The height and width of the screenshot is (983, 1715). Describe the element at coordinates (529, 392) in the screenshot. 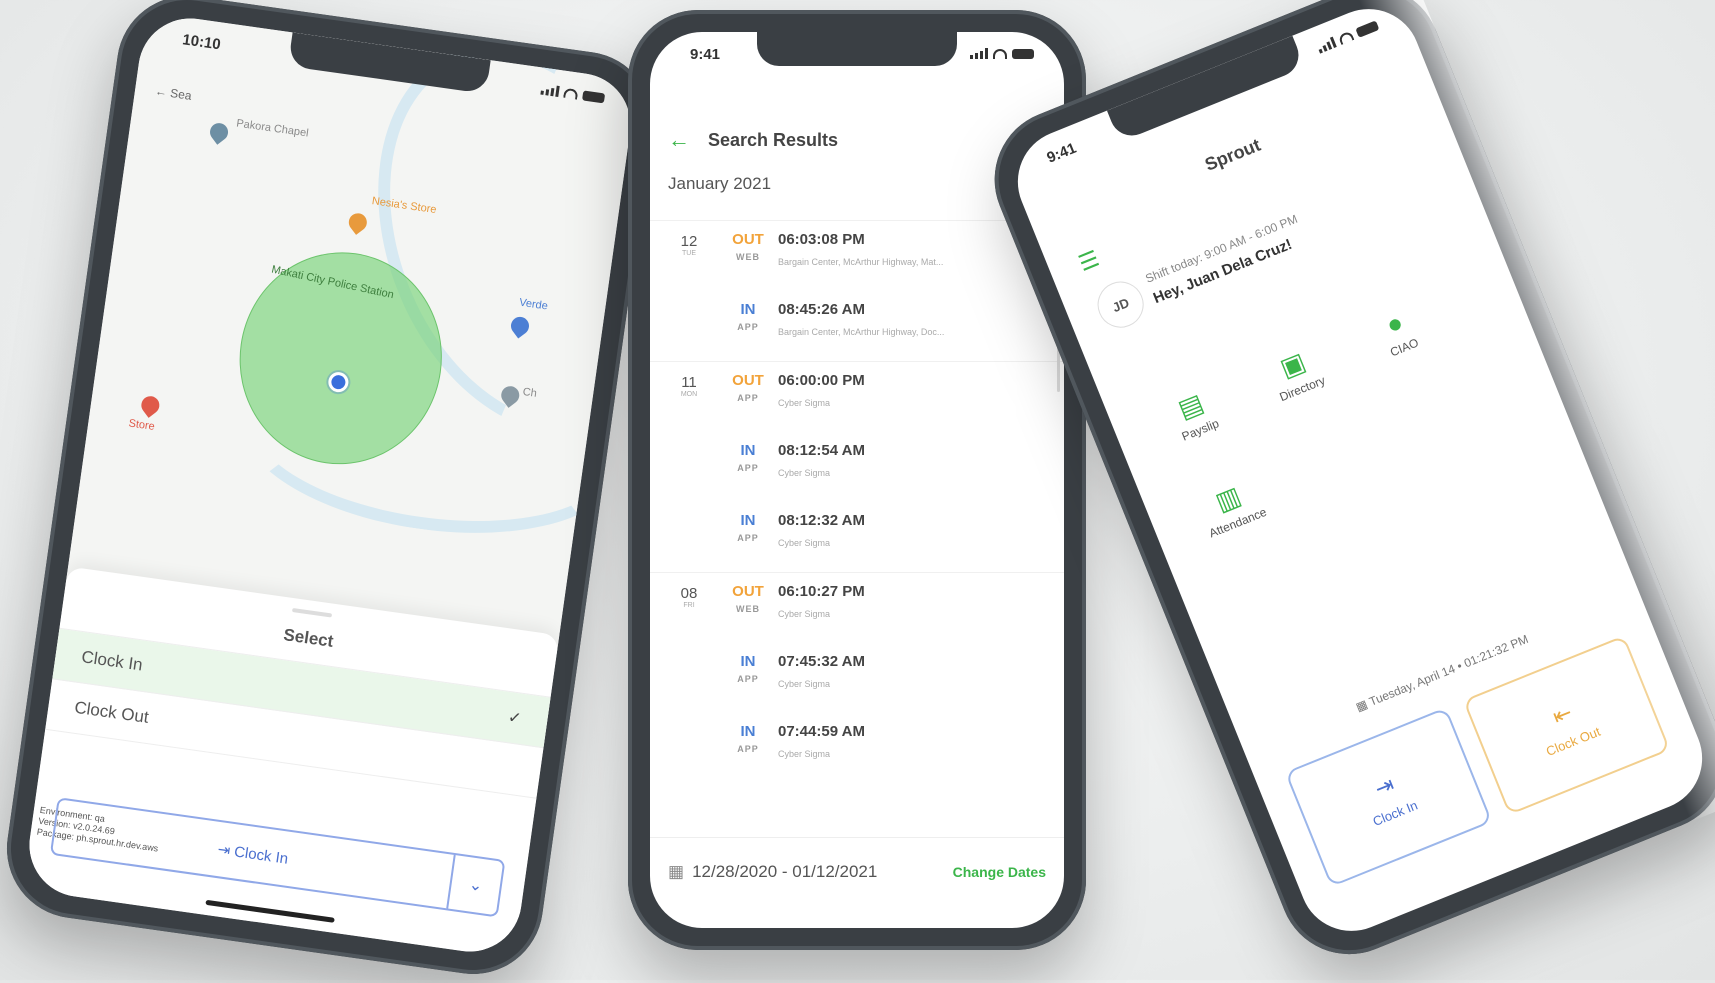

I see `map-label: Ch` at that location.